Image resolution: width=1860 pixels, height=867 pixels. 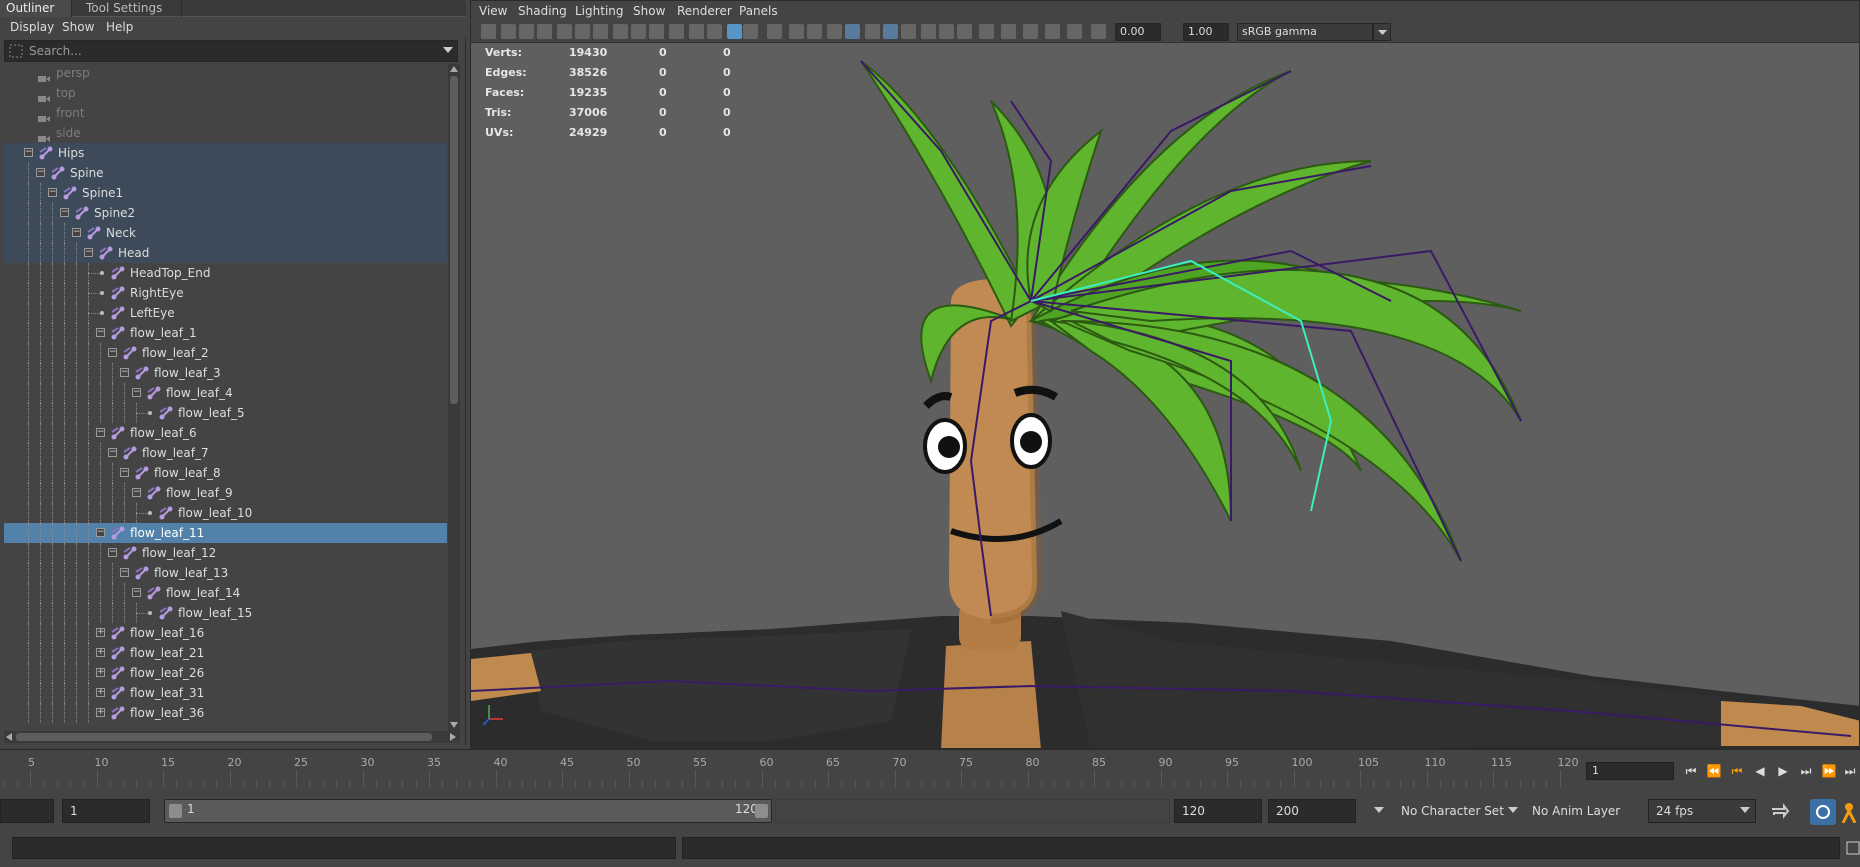 What do you see at coordinates (1305, 32) in the screenshot?
I see `color-space-dropdown: sRGB gamma` at bounding box center [1305, 32].